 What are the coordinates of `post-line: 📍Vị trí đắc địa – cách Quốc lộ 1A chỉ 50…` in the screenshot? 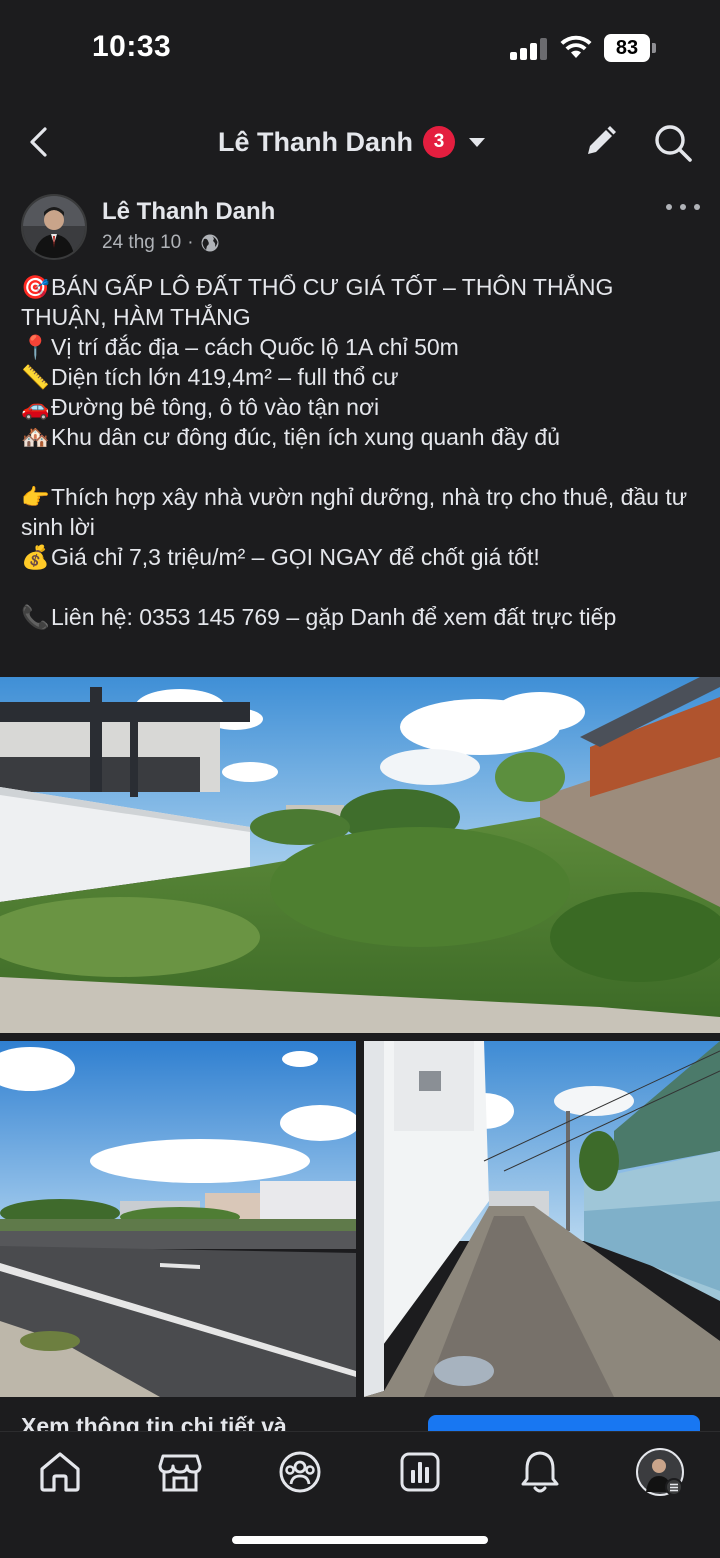 It's located at (240, 347).